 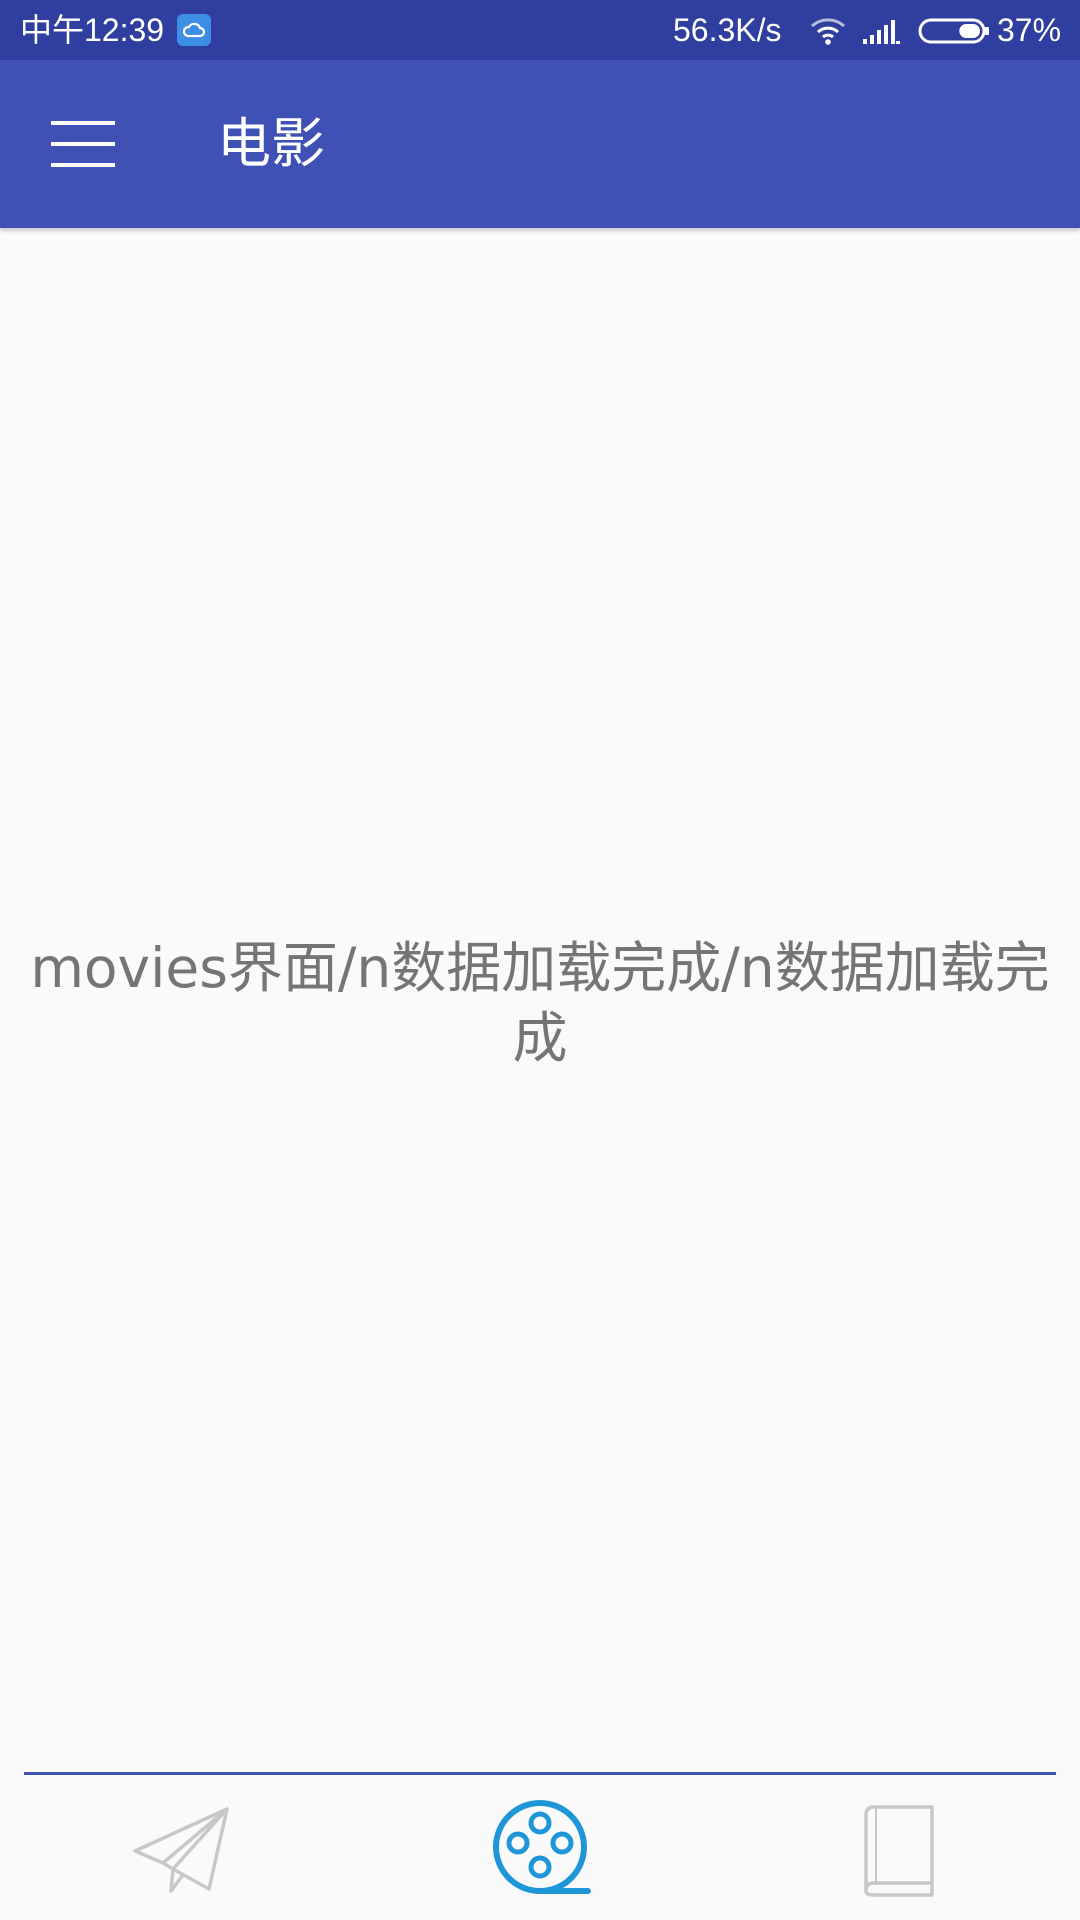 I want to click on battery-icon, so click(x=955, y=34).